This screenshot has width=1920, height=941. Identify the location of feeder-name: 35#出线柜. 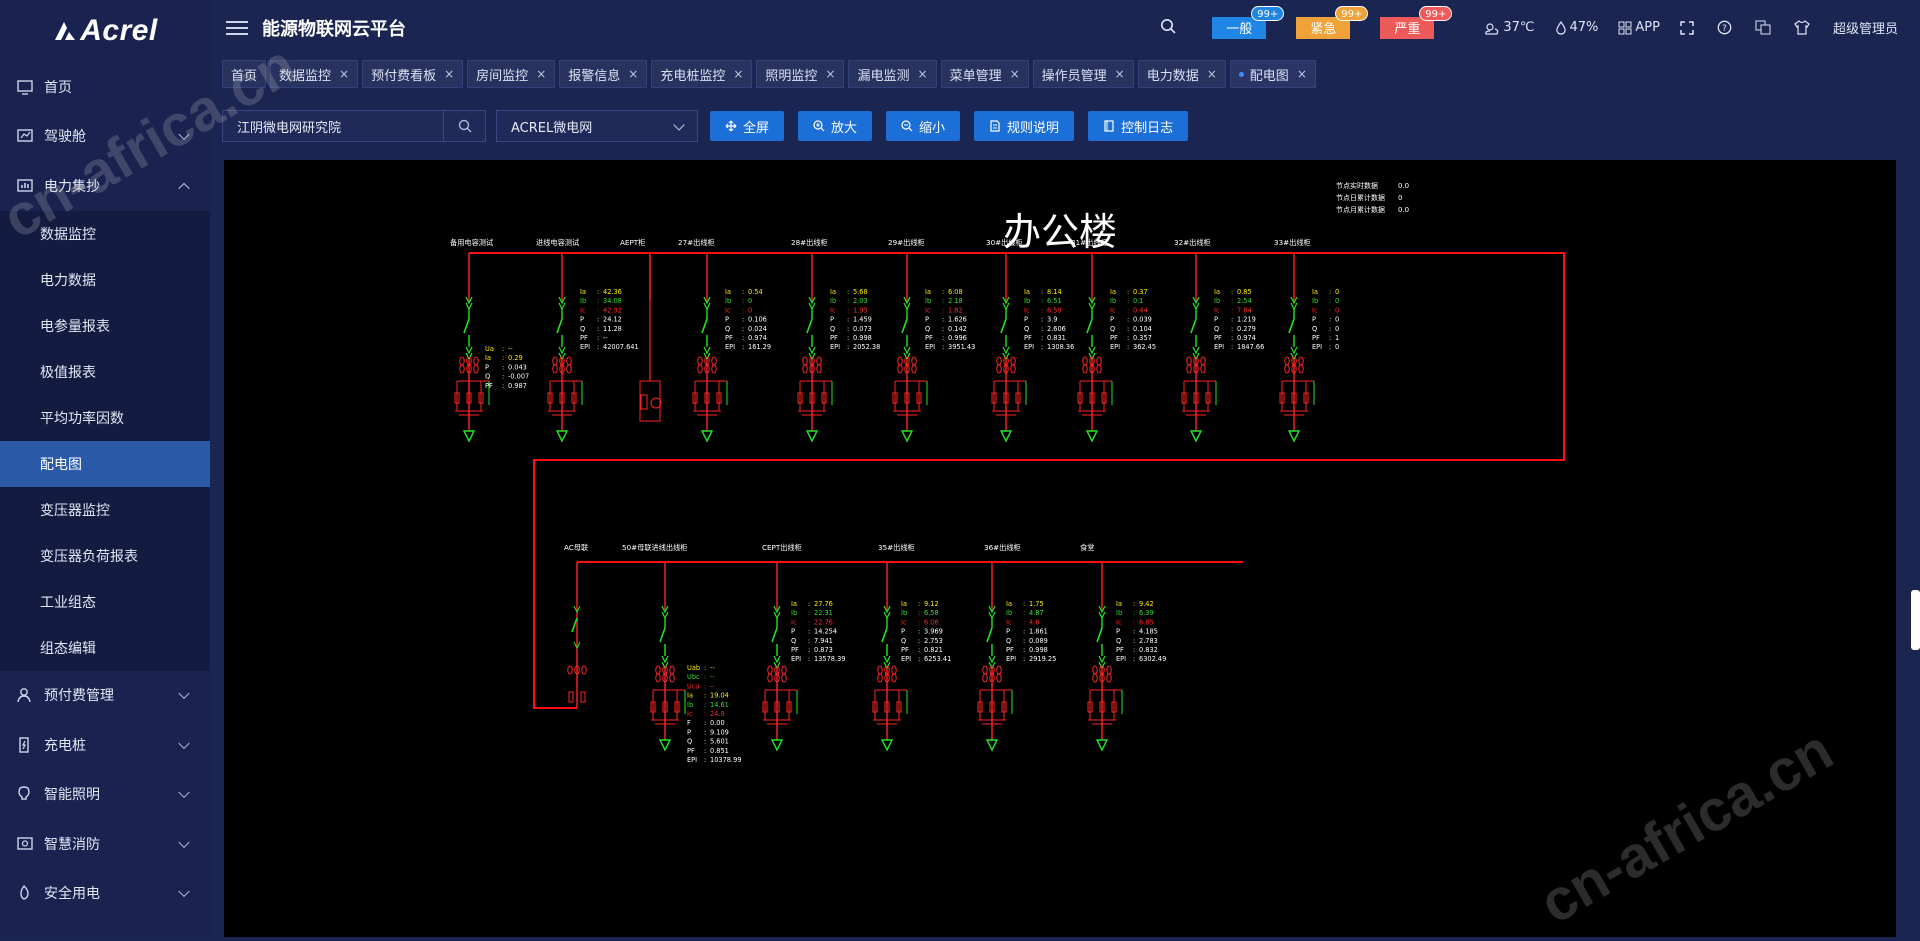
(896, 547).